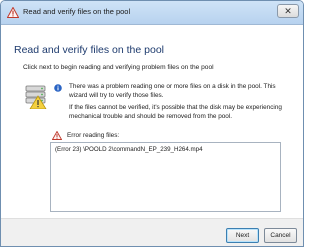  Describe the element at coordinates (93, 135) in the screenshot. I see `error-label: Error reading files:` at that location.